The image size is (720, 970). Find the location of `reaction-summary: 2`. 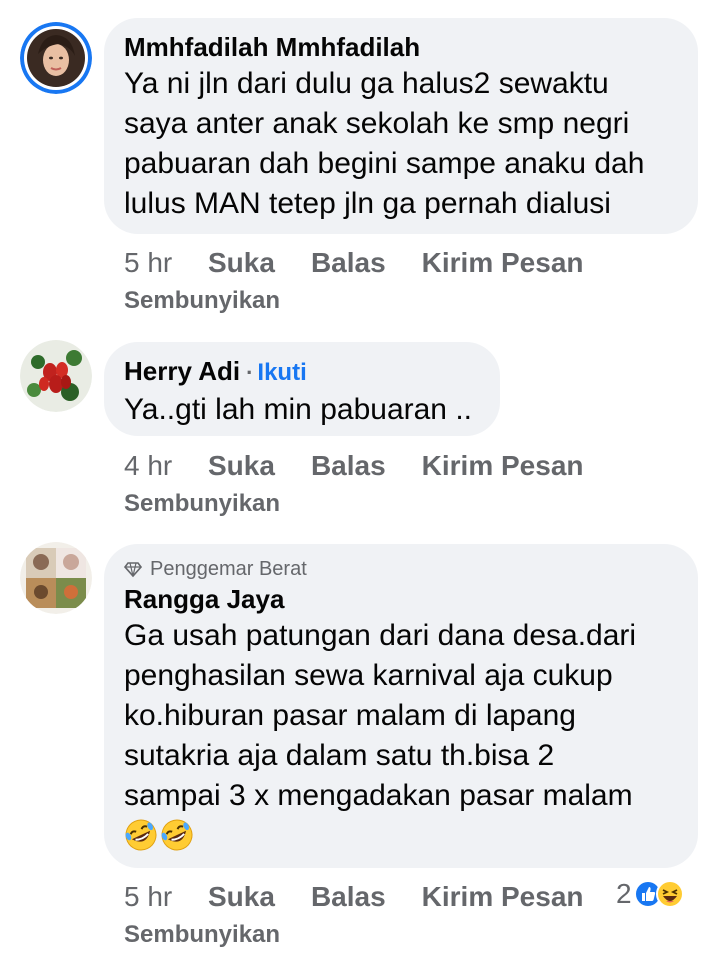

reaction-summary: 2 is located at coordinates (650, 894).